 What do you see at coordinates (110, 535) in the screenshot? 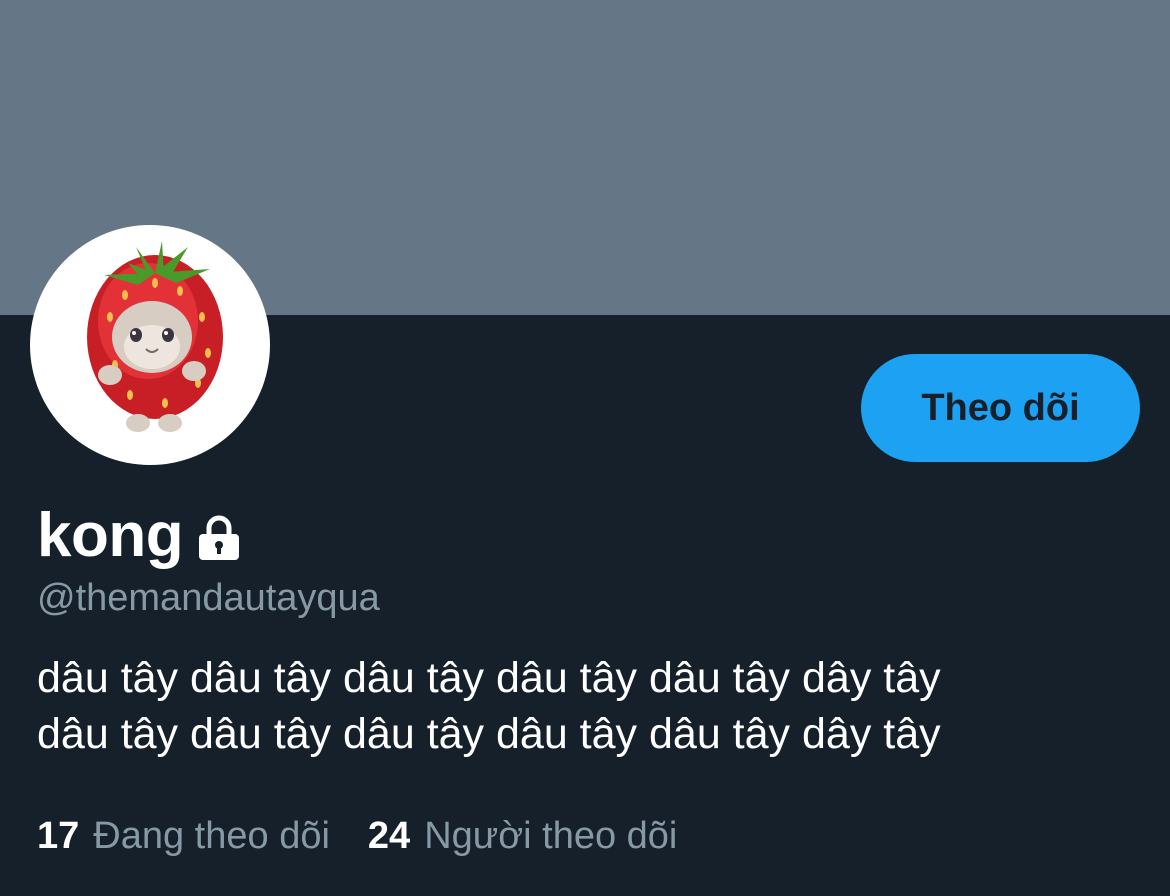
I see `display-name: kong` at bounding box center [110, 535].